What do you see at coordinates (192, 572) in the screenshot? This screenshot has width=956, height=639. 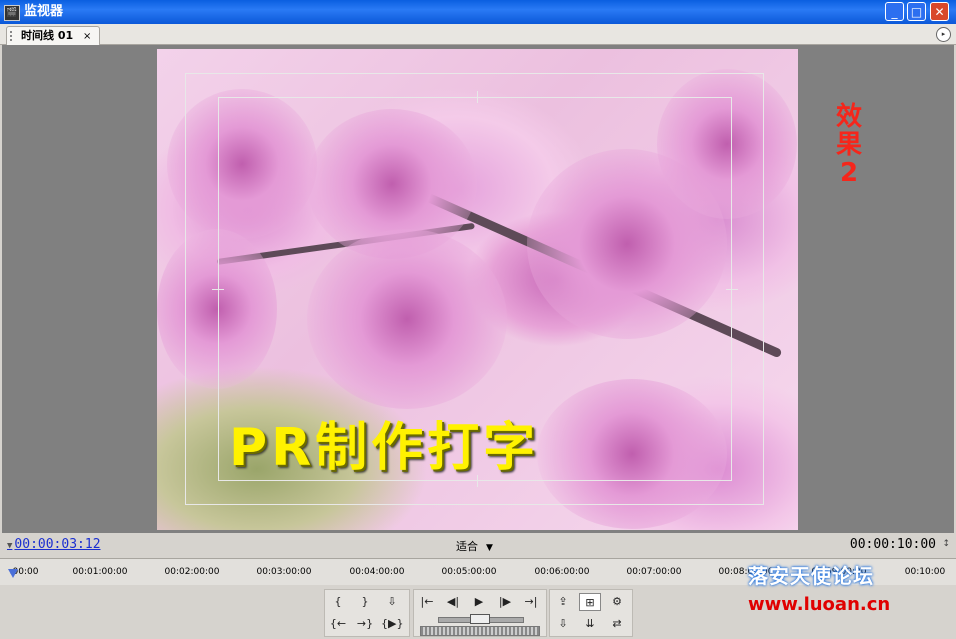 I see `ruler-tick-label: 00:02:00:00` at bounding box center [192, 572].